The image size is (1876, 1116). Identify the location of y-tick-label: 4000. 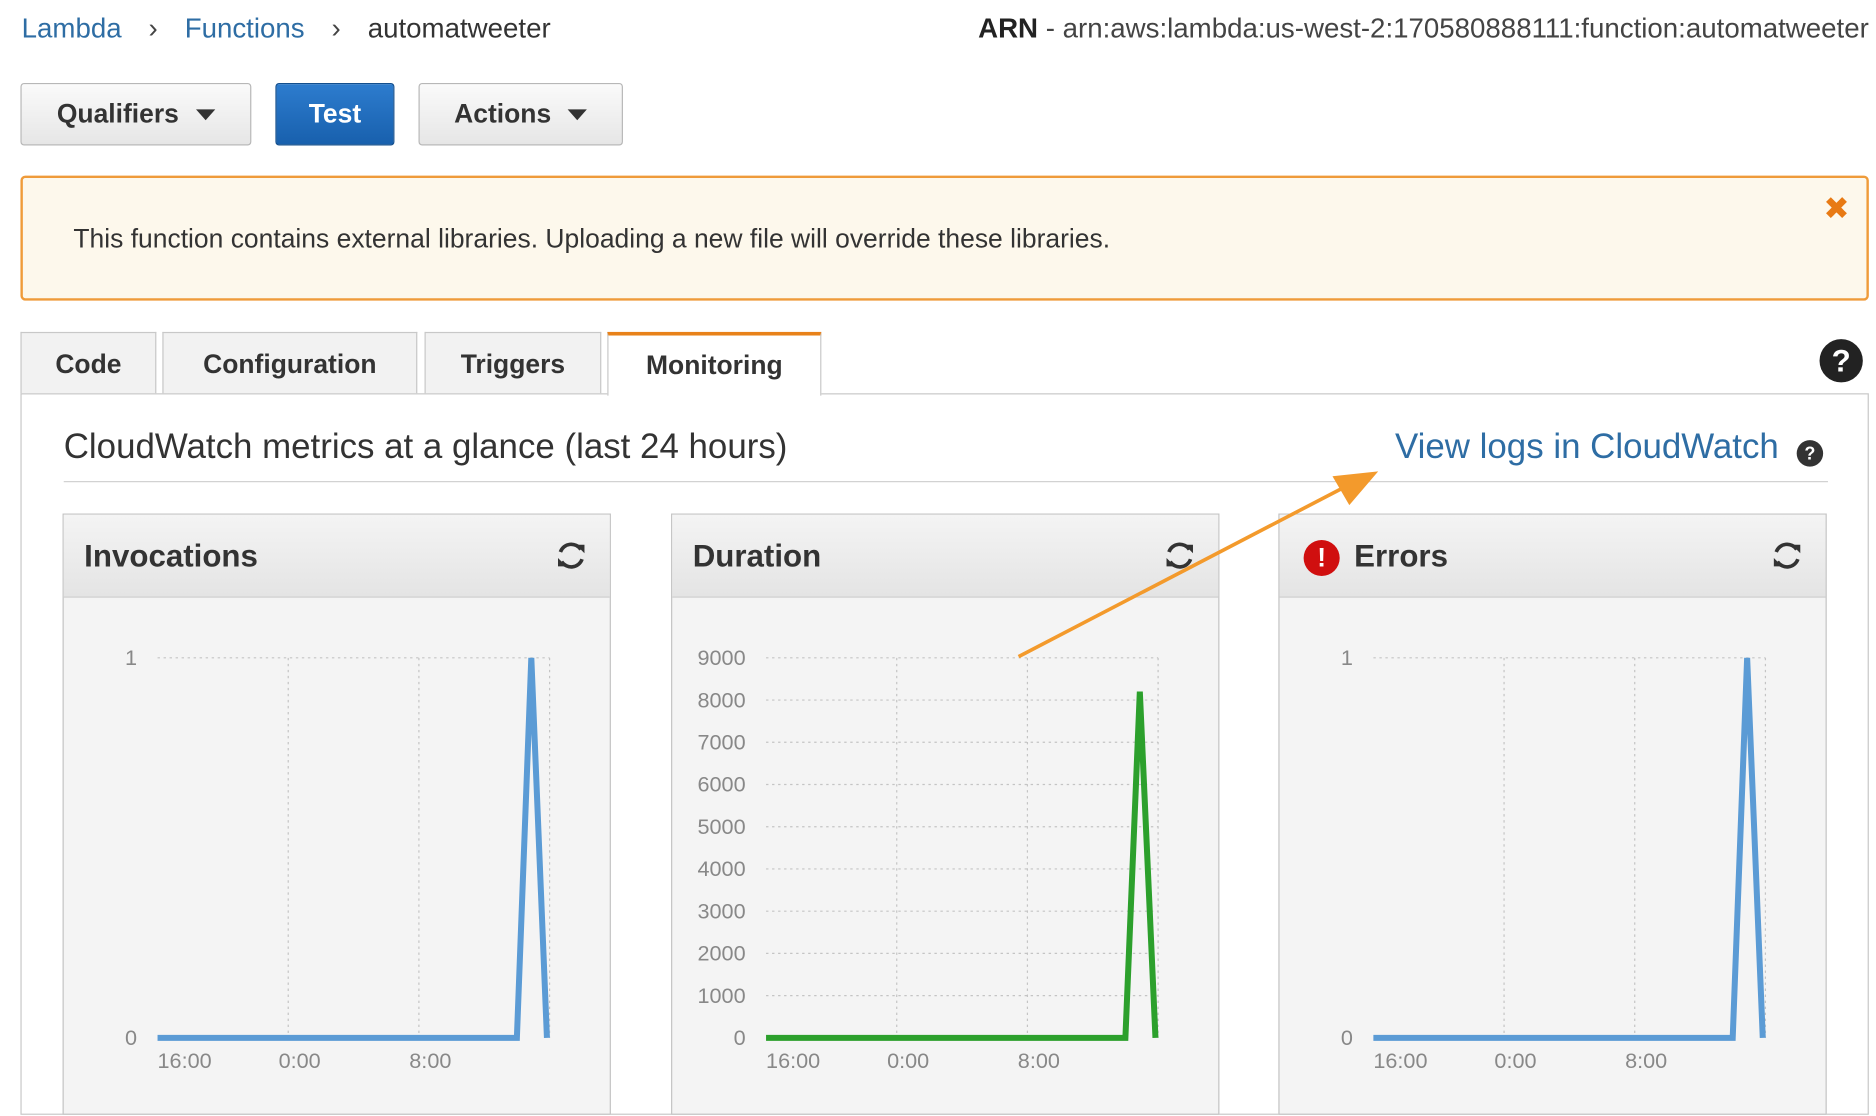
(722, 868).